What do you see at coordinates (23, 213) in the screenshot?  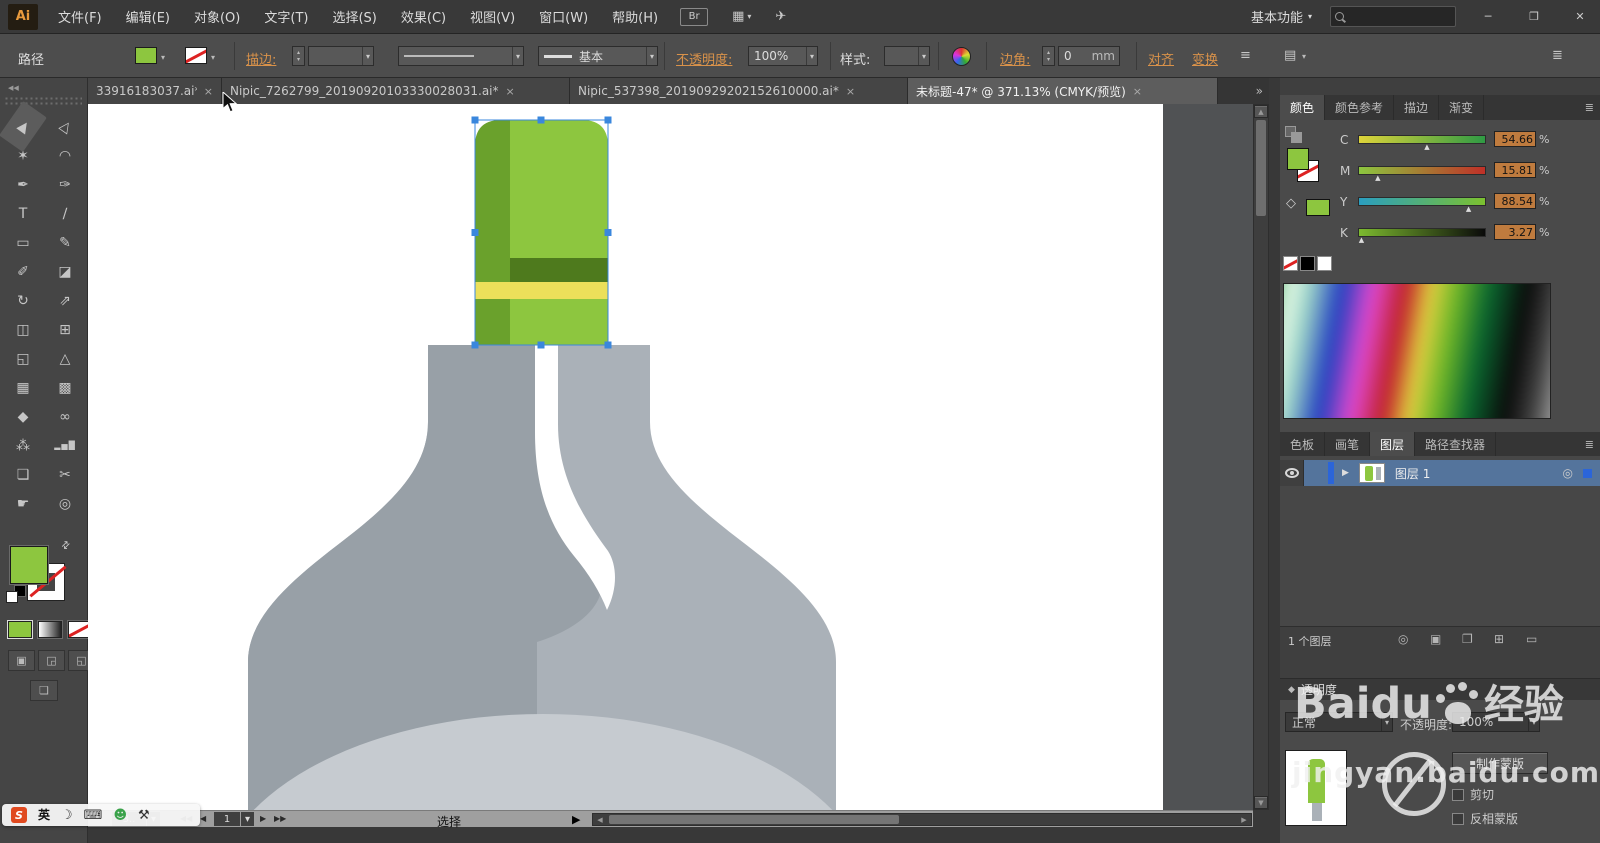 I see `tool-type: T` at bounding box center [23, 213].